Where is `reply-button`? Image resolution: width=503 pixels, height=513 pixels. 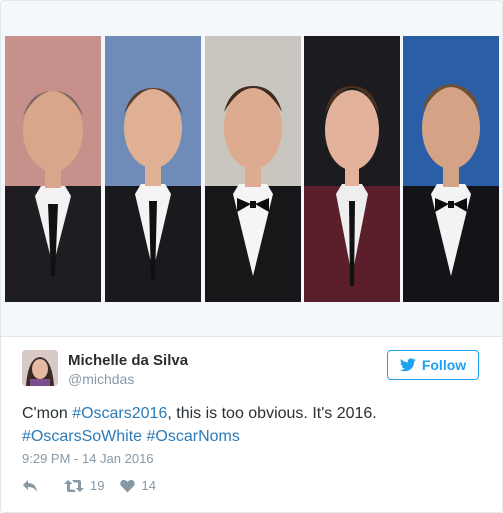 reply-button is located at coordinates (30, 486).